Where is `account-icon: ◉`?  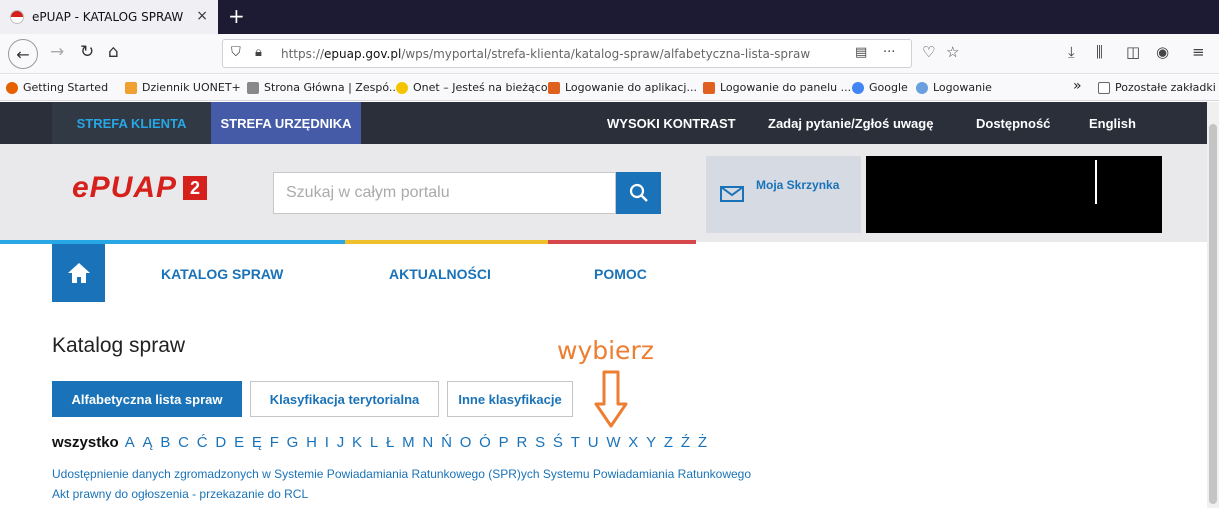
account-icon: ◉ is located at coordinates (1162, 52).